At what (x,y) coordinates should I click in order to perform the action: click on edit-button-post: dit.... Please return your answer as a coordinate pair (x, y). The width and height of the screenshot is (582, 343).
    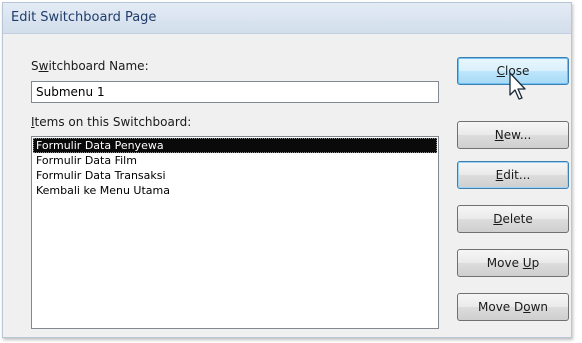
    Looking at the image, I should click on (517, 175).